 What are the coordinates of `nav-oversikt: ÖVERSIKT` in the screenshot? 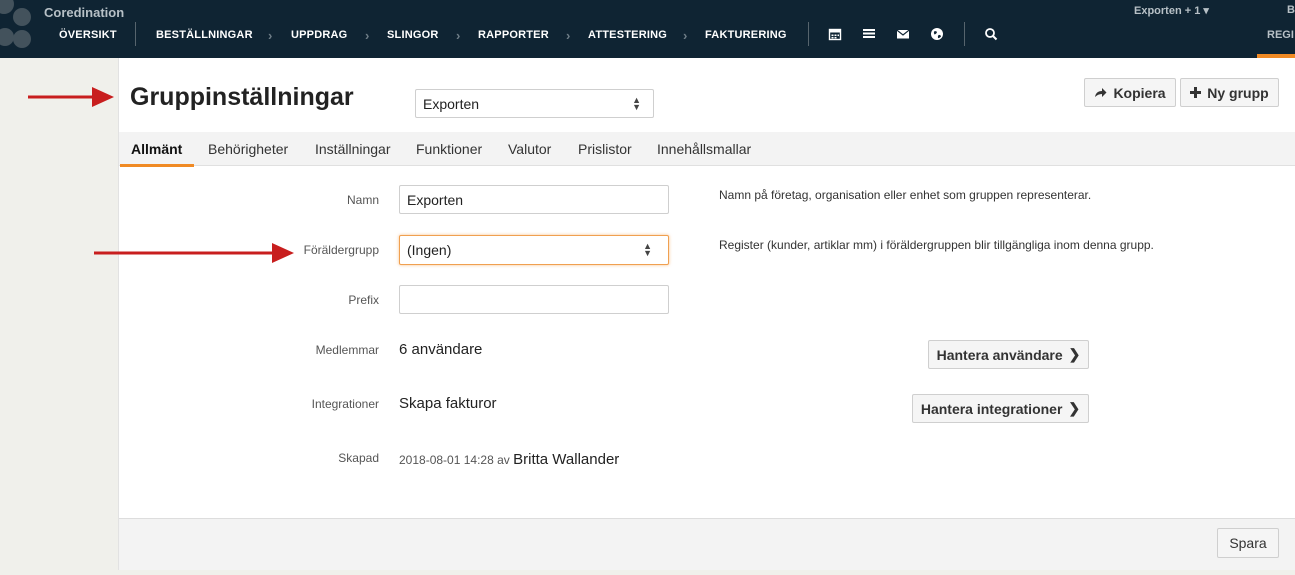 It's located at (88, 35).